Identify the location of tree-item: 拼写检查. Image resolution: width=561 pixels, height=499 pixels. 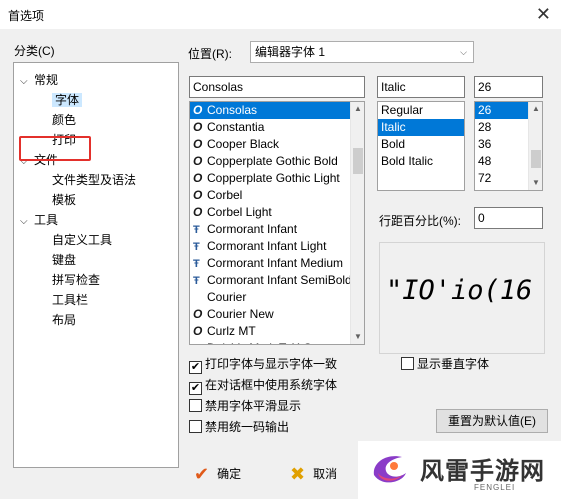
(76, 280).